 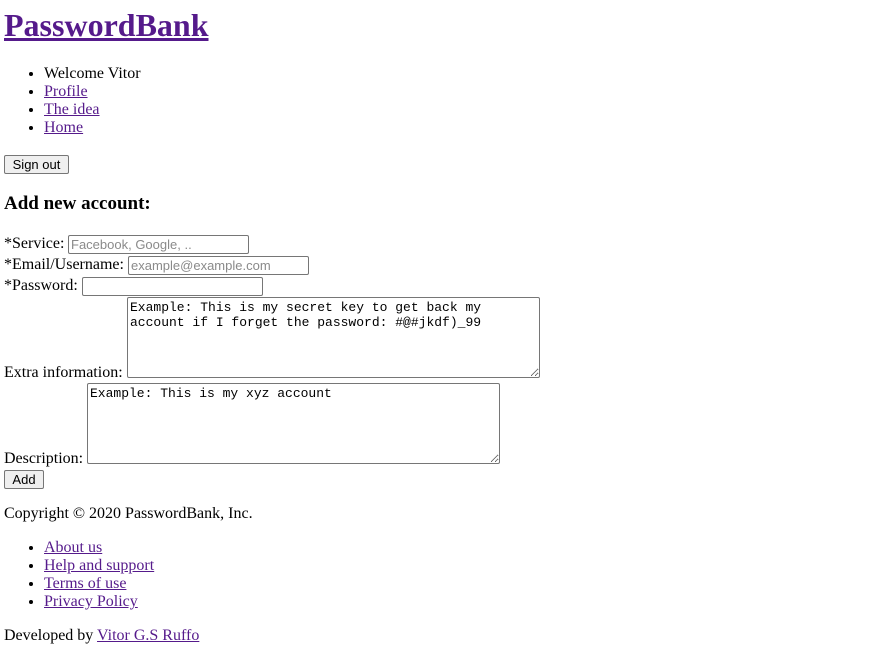 I want to click on nav-link-profile: Profile, so click(x=66, y=91).